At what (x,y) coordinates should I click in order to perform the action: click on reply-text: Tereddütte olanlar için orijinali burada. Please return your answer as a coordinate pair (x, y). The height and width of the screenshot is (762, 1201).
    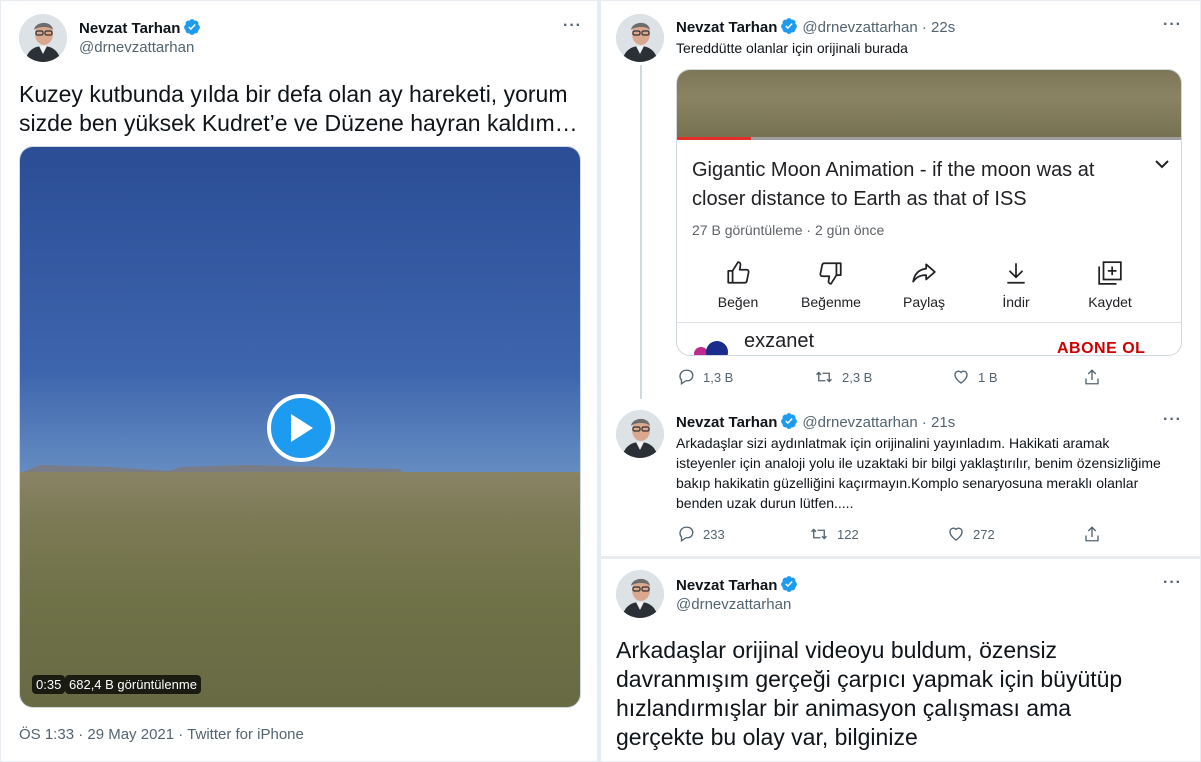
    Looking at the image, I should click on (792, 48).